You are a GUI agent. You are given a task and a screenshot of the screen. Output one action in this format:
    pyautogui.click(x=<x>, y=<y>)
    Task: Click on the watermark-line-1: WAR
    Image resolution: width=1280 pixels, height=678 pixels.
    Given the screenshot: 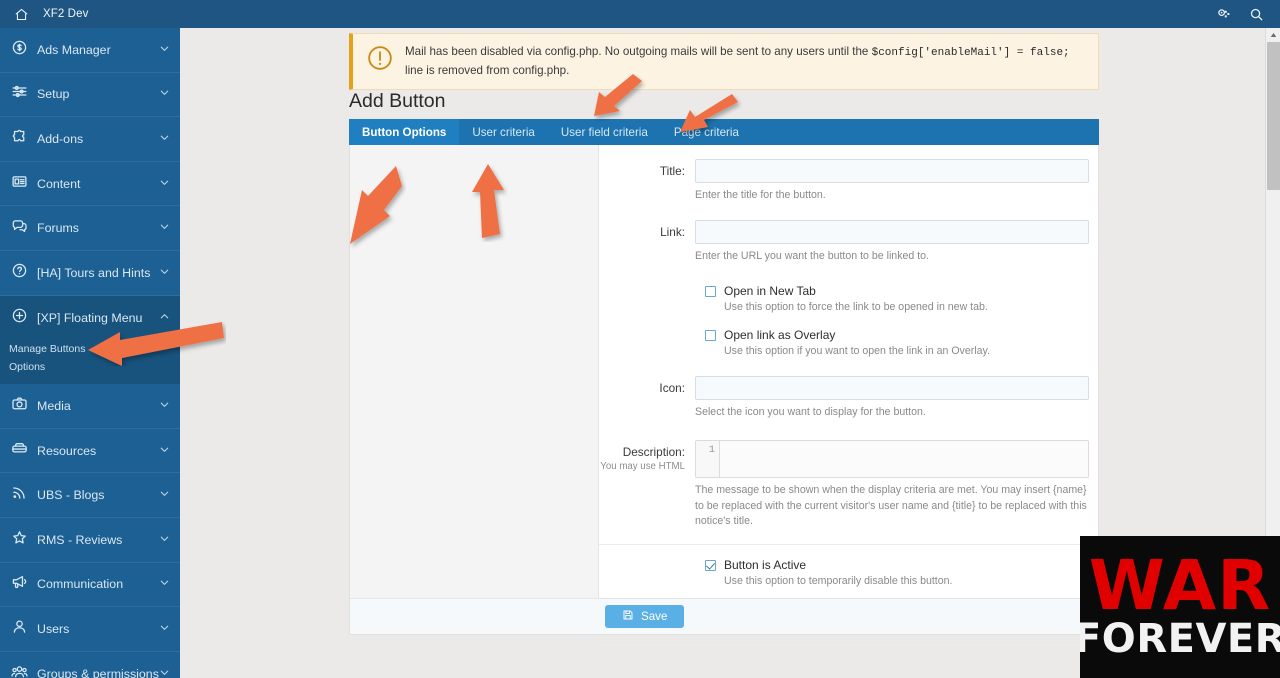 What is the action you would take?
    pyautogui.click(x=1180, y=586)
    